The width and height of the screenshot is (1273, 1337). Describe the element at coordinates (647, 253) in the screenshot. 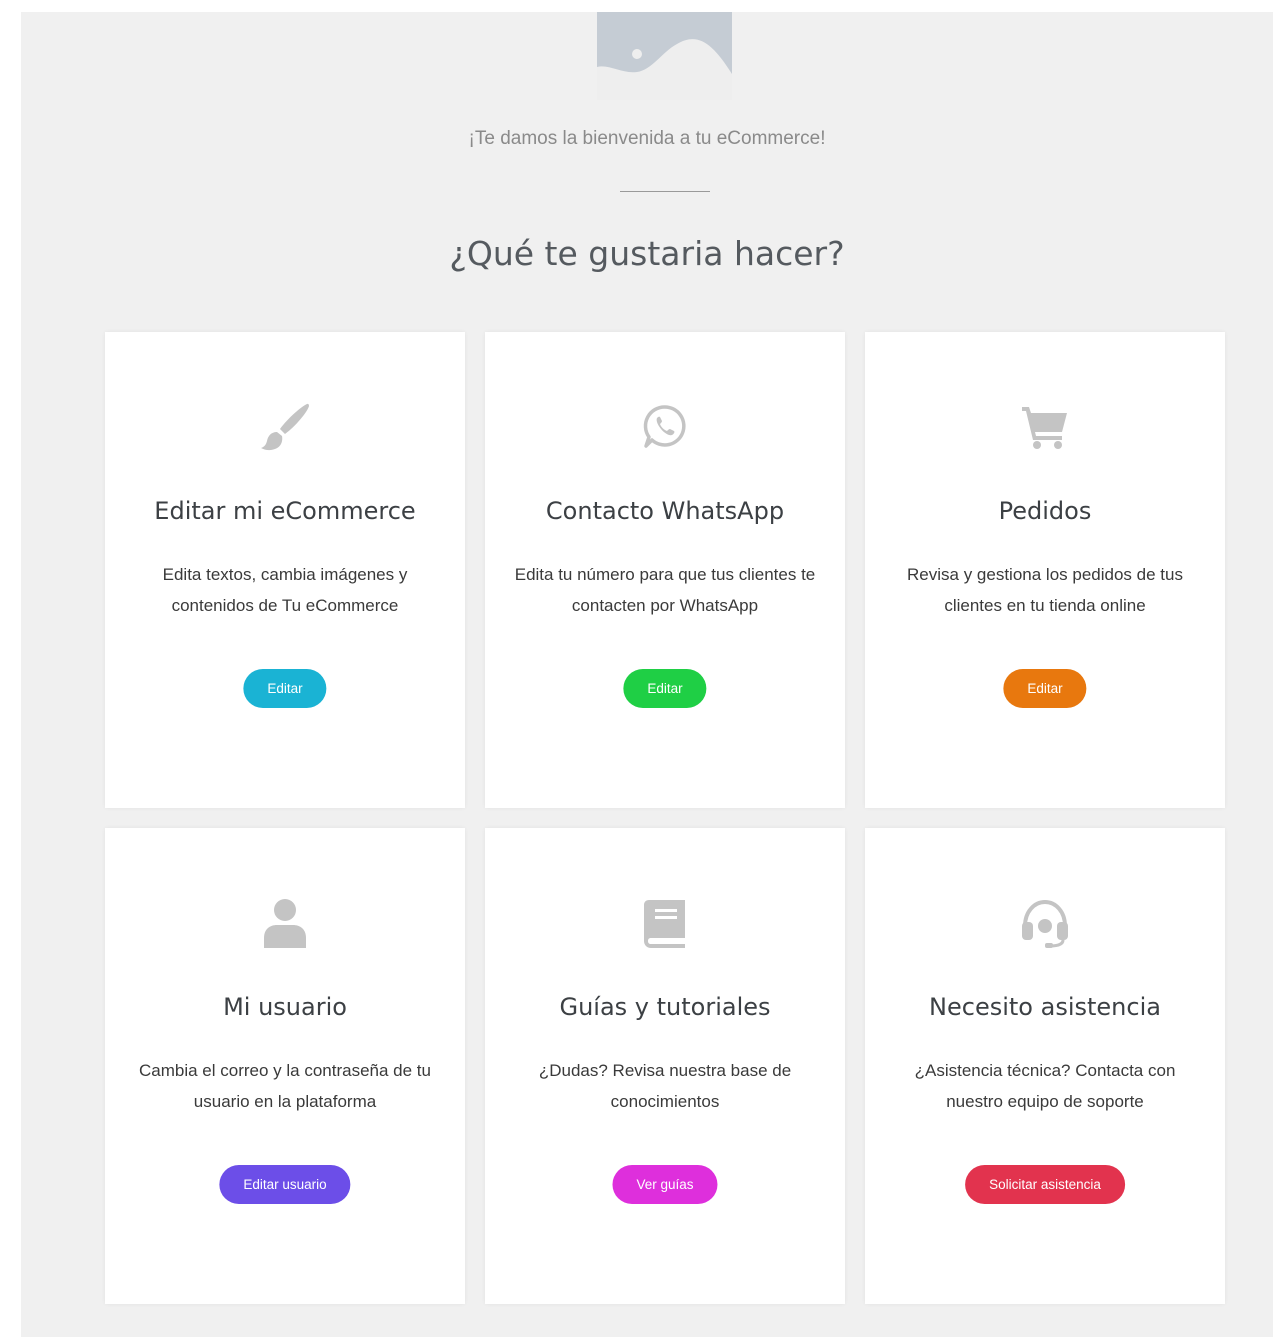

I see `page-heading: ¿Qué te gustaria hacer?` at that location.